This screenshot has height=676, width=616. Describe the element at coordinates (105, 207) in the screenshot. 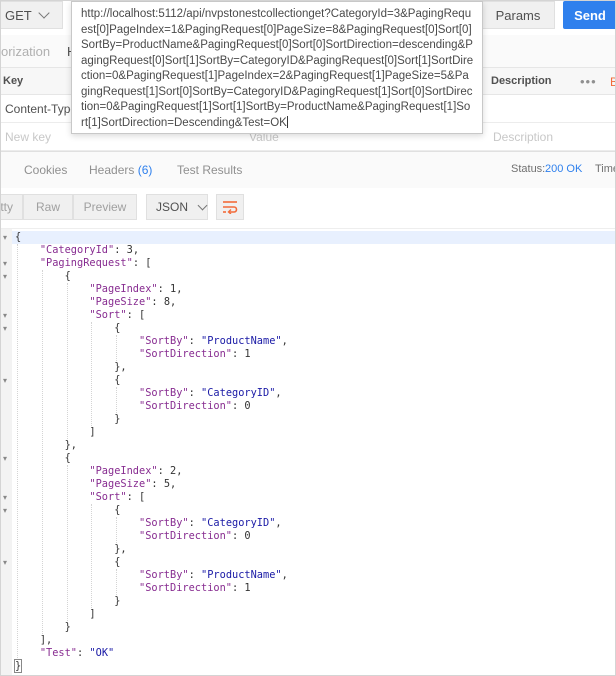

I see `view-preview-button: Preview` at that location.